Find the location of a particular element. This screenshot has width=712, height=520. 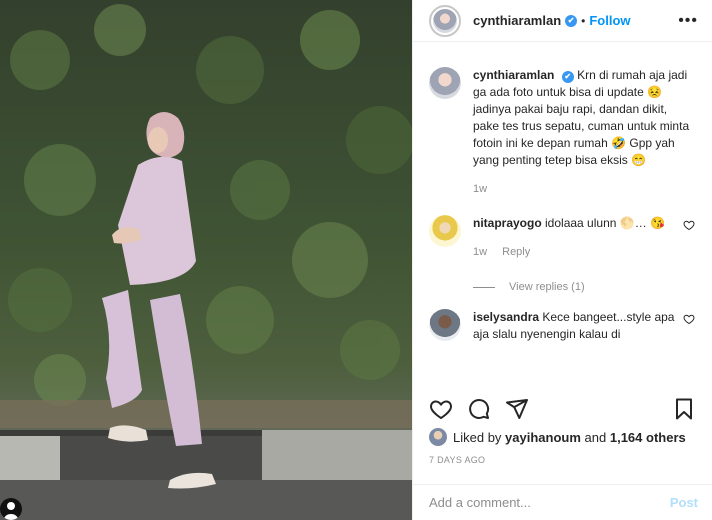

share-icon is located at coordinates (517, 409).